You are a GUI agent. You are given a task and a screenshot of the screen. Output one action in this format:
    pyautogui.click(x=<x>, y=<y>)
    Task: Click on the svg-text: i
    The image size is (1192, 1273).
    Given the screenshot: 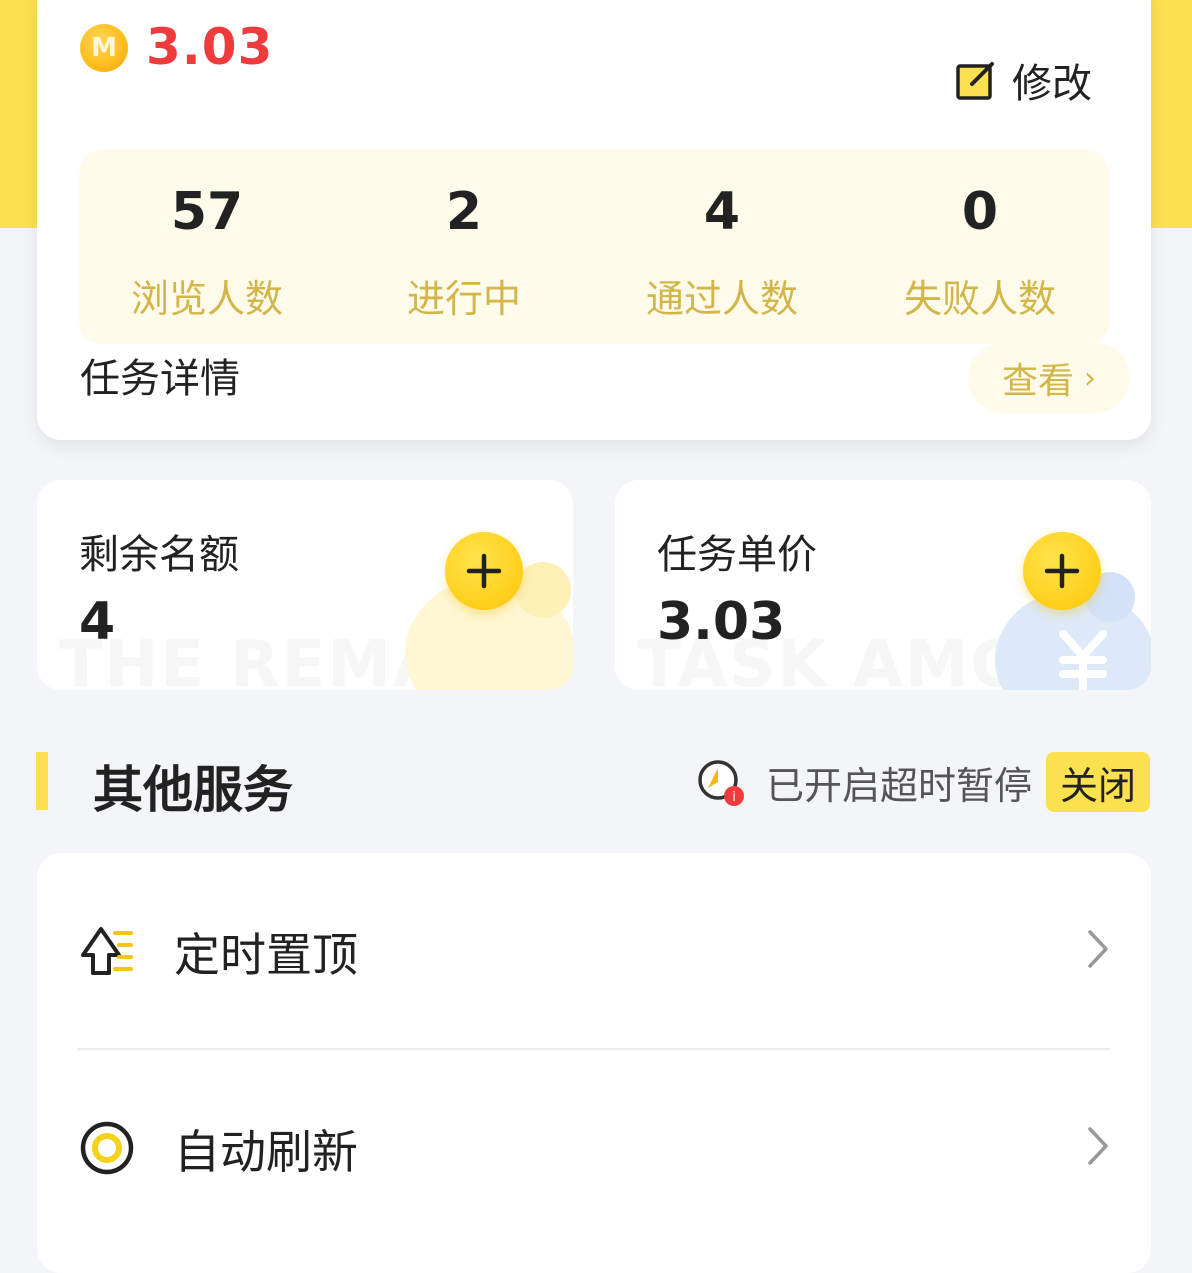 What is the action you would take?
    pyautogui.click(x=734, y=797)
    